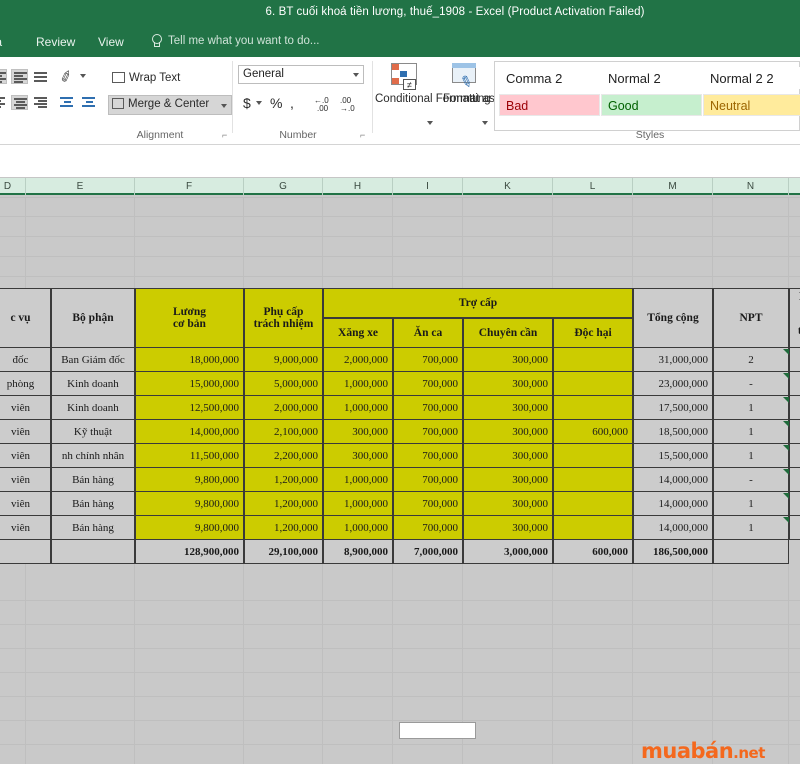 This screenshot has width=800, height=764. I want to click on merge-center-button: Merge & Center, so click(170, 105).